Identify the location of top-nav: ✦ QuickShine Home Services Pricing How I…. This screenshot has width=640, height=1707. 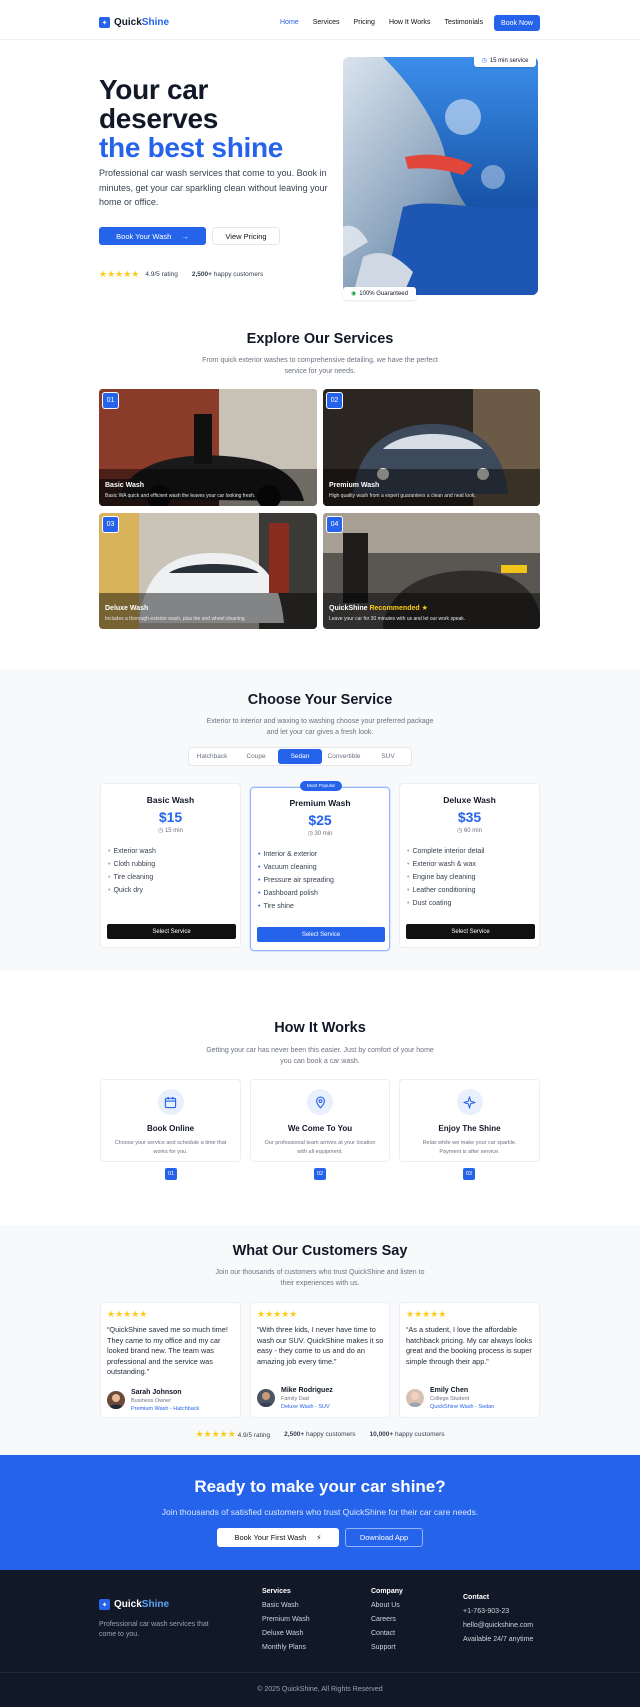
(320, 20).